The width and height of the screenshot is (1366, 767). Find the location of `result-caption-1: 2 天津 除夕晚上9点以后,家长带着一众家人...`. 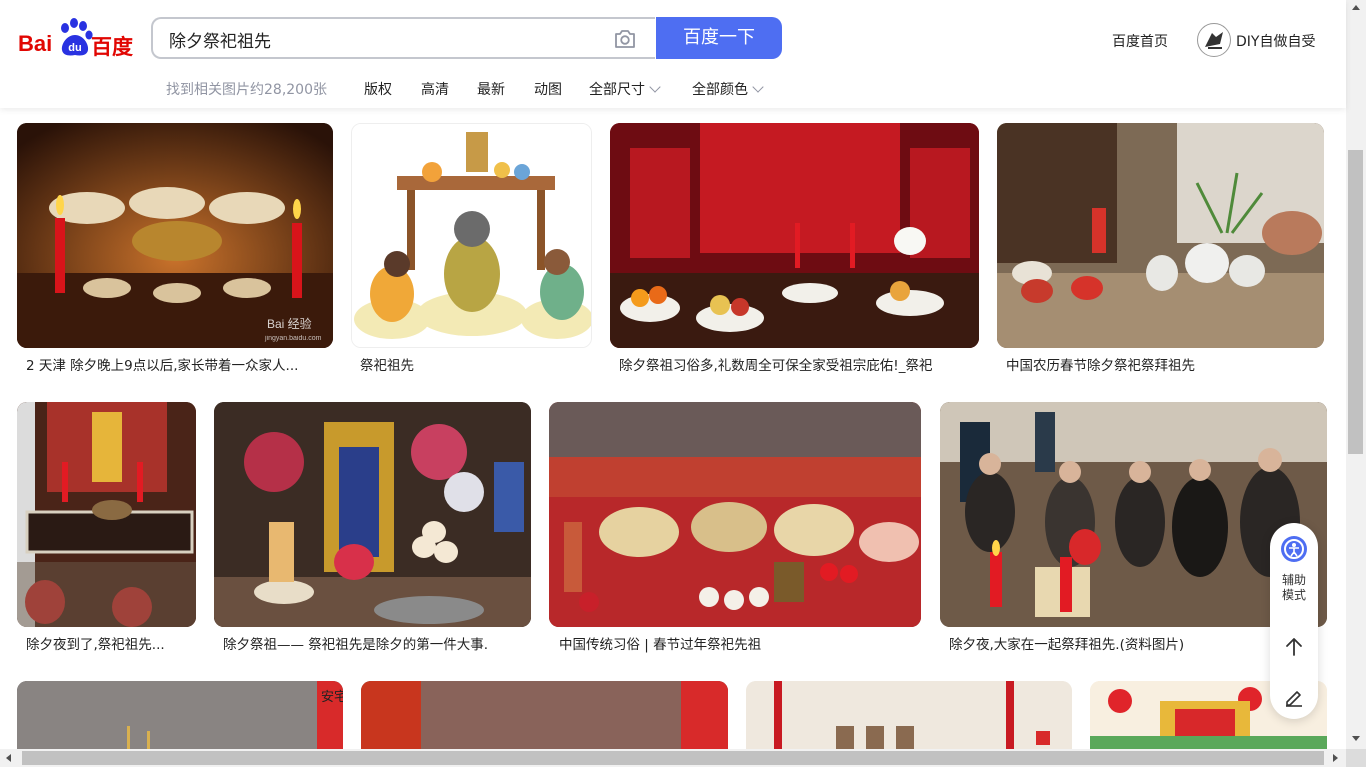

result-caption-1: 2 天津 除夕晚上9点以后,家长带着一众家人... is located at coordinates (176, 364).